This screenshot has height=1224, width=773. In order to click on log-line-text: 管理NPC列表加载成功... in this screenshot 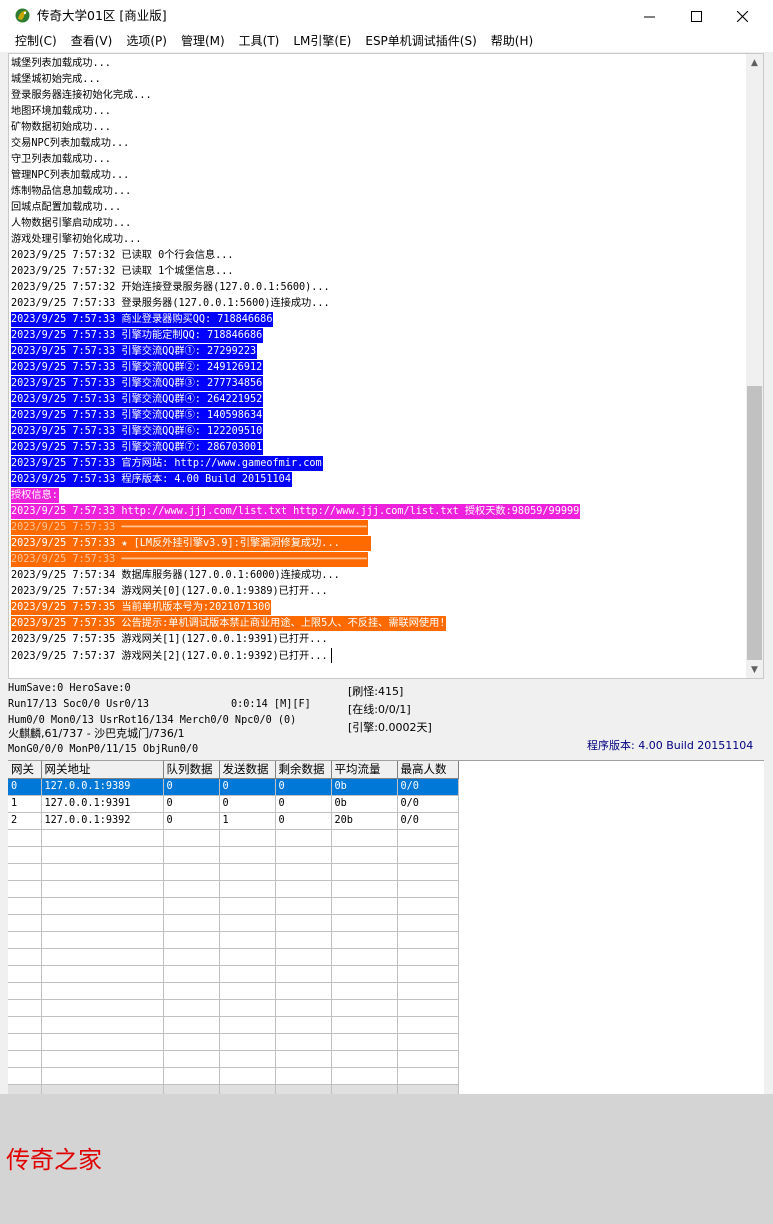, I will do `click(70, 175)`.